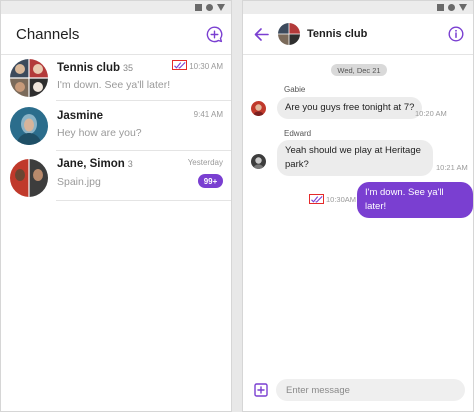  What do you see at coordinates (214, 34) in the screenshot?
I see `chat-plus-icon` at bounding box center [214, 34].